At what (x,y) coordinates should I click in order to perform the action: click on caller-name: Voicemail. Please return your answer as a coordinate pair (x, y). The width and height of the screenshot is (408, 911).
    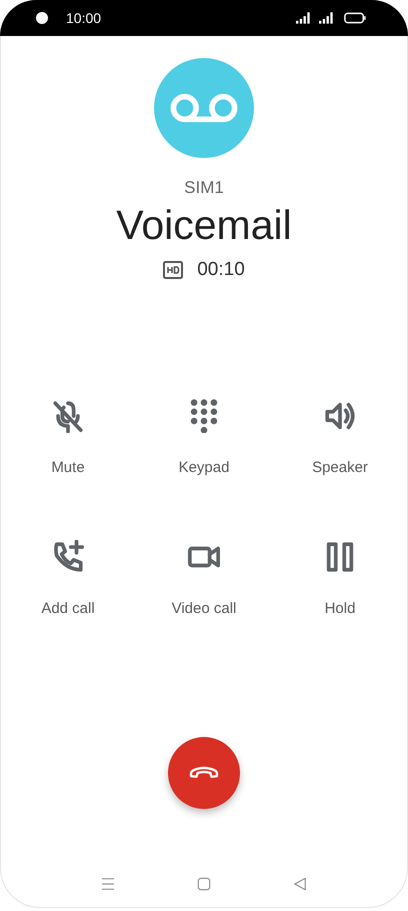
    Looking at the image, I should click on (204, 225).